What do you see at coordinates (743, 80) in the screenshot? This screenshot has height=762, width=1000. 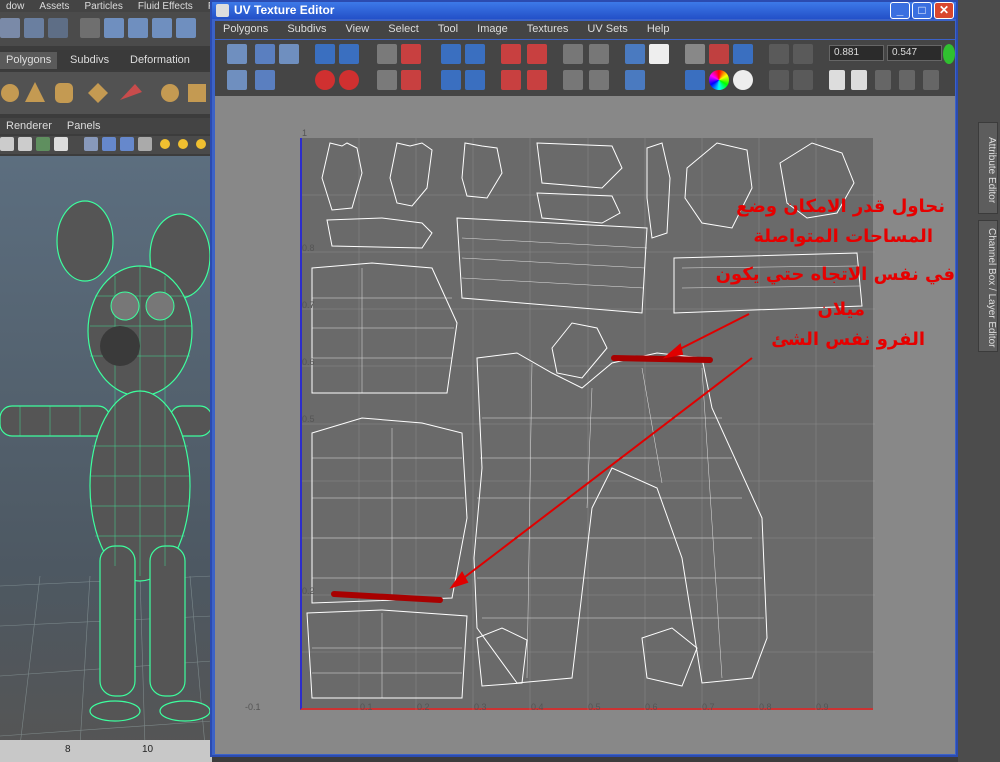 I see `alpha-icon` at bounding box center [743, 80].